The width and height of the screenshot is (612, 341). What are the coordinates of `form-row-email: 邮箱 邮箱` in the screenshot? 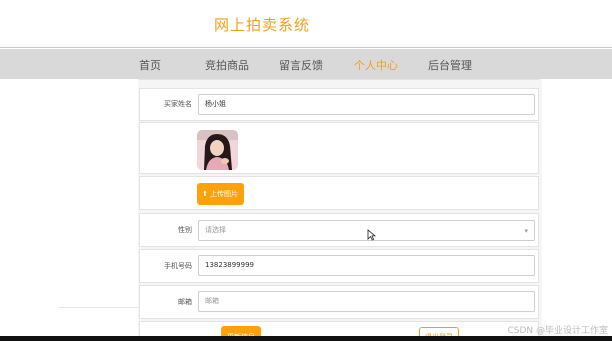 It's located at (339, 302).